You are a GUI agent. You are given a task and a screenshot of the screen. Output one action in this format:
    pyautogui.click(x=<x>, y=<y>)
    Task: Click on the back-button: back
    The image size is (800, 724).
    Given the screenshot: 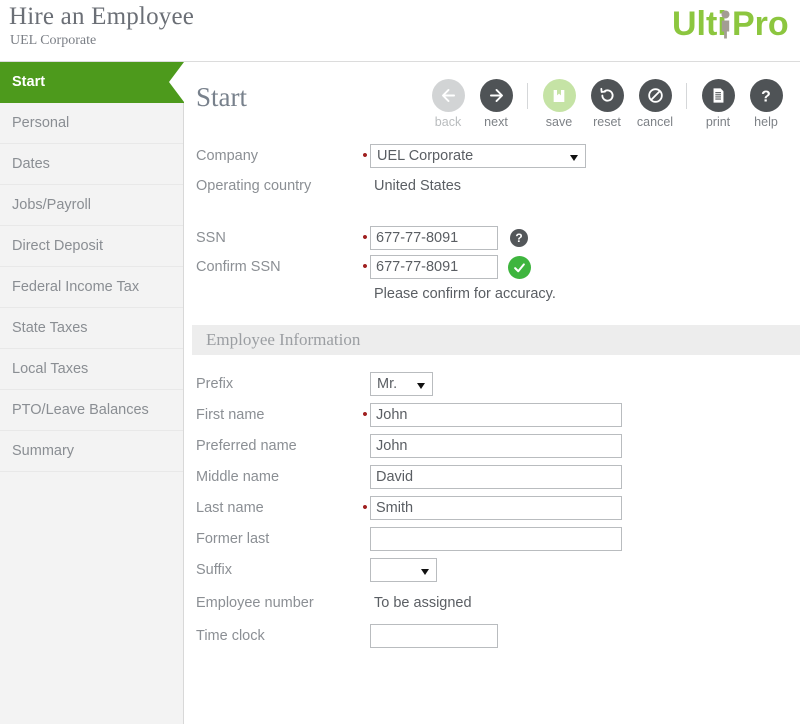 What is the action you would take?
    pyautogui.click(x=448, y=104)
    